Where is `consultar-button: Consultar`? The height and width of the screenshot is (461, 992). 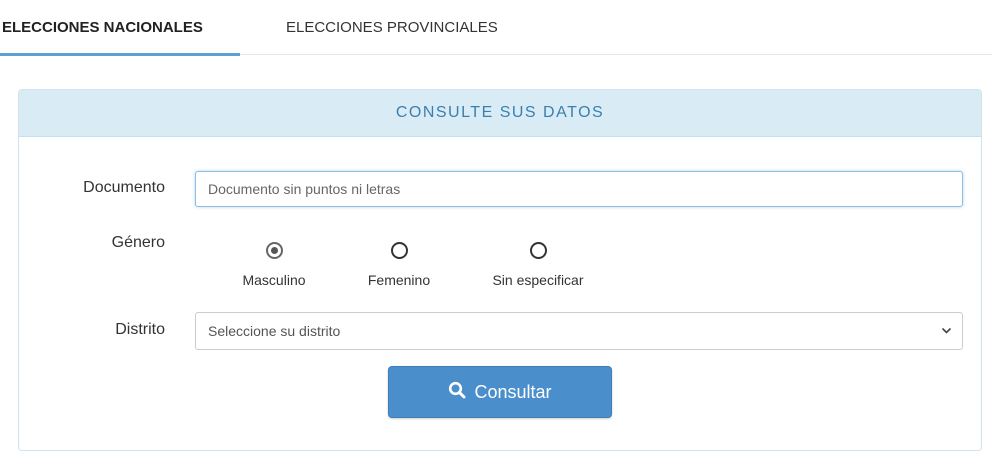
consultar-button: Consultar is located at coordinates (500, 392).